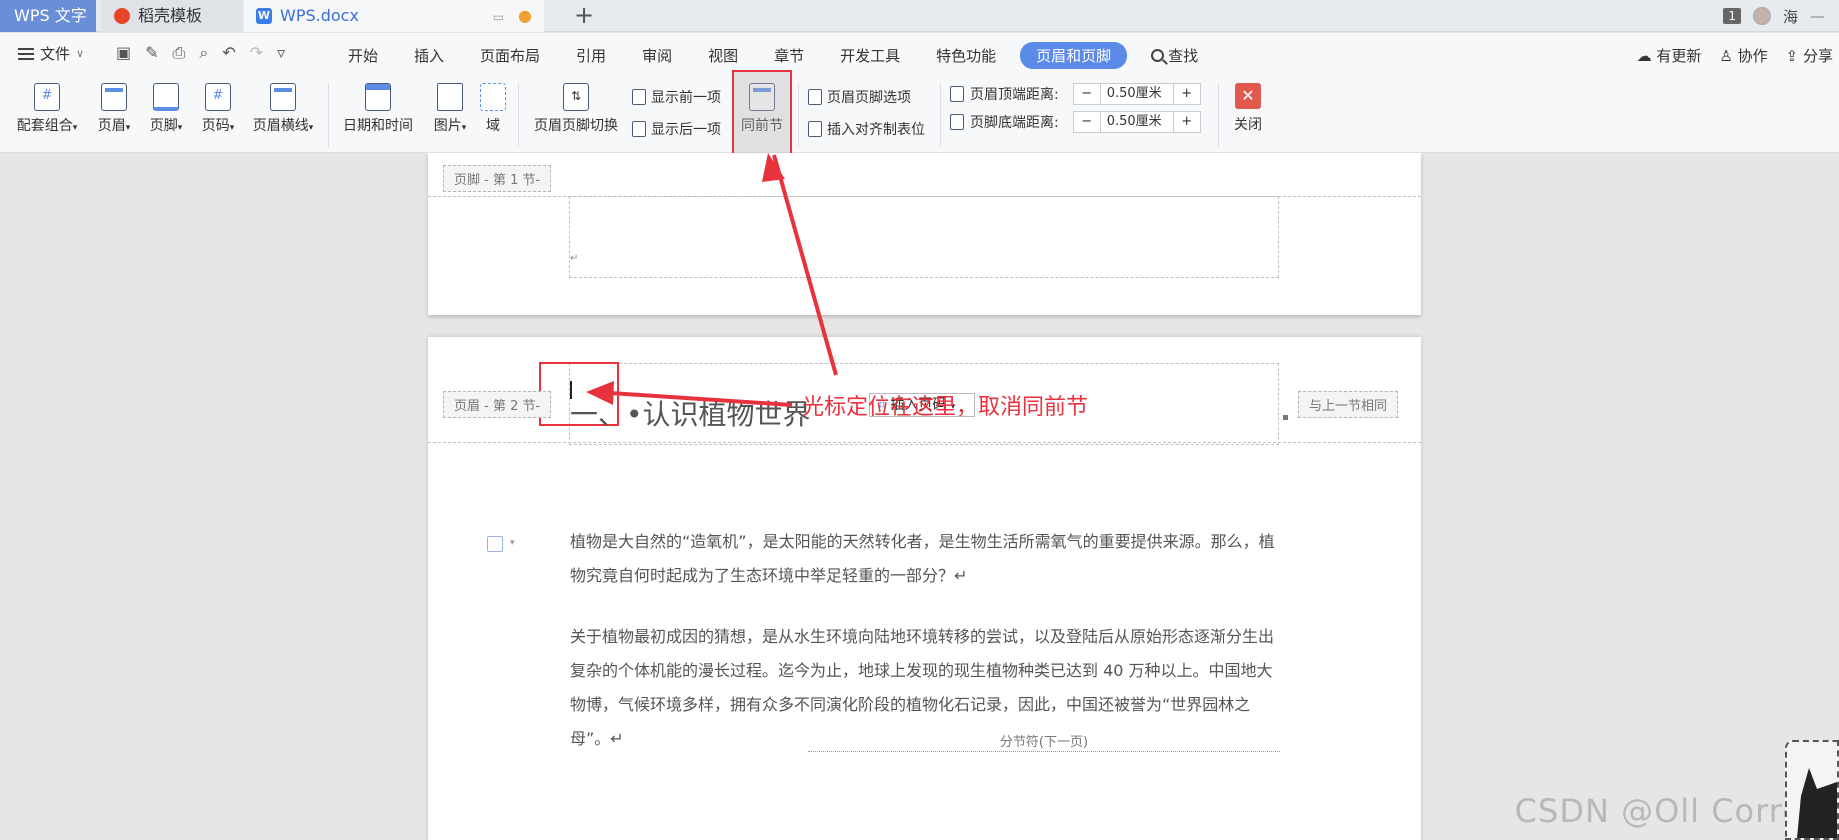  I want to click on tab-document-label: WPS.docx, so click(319, 15).